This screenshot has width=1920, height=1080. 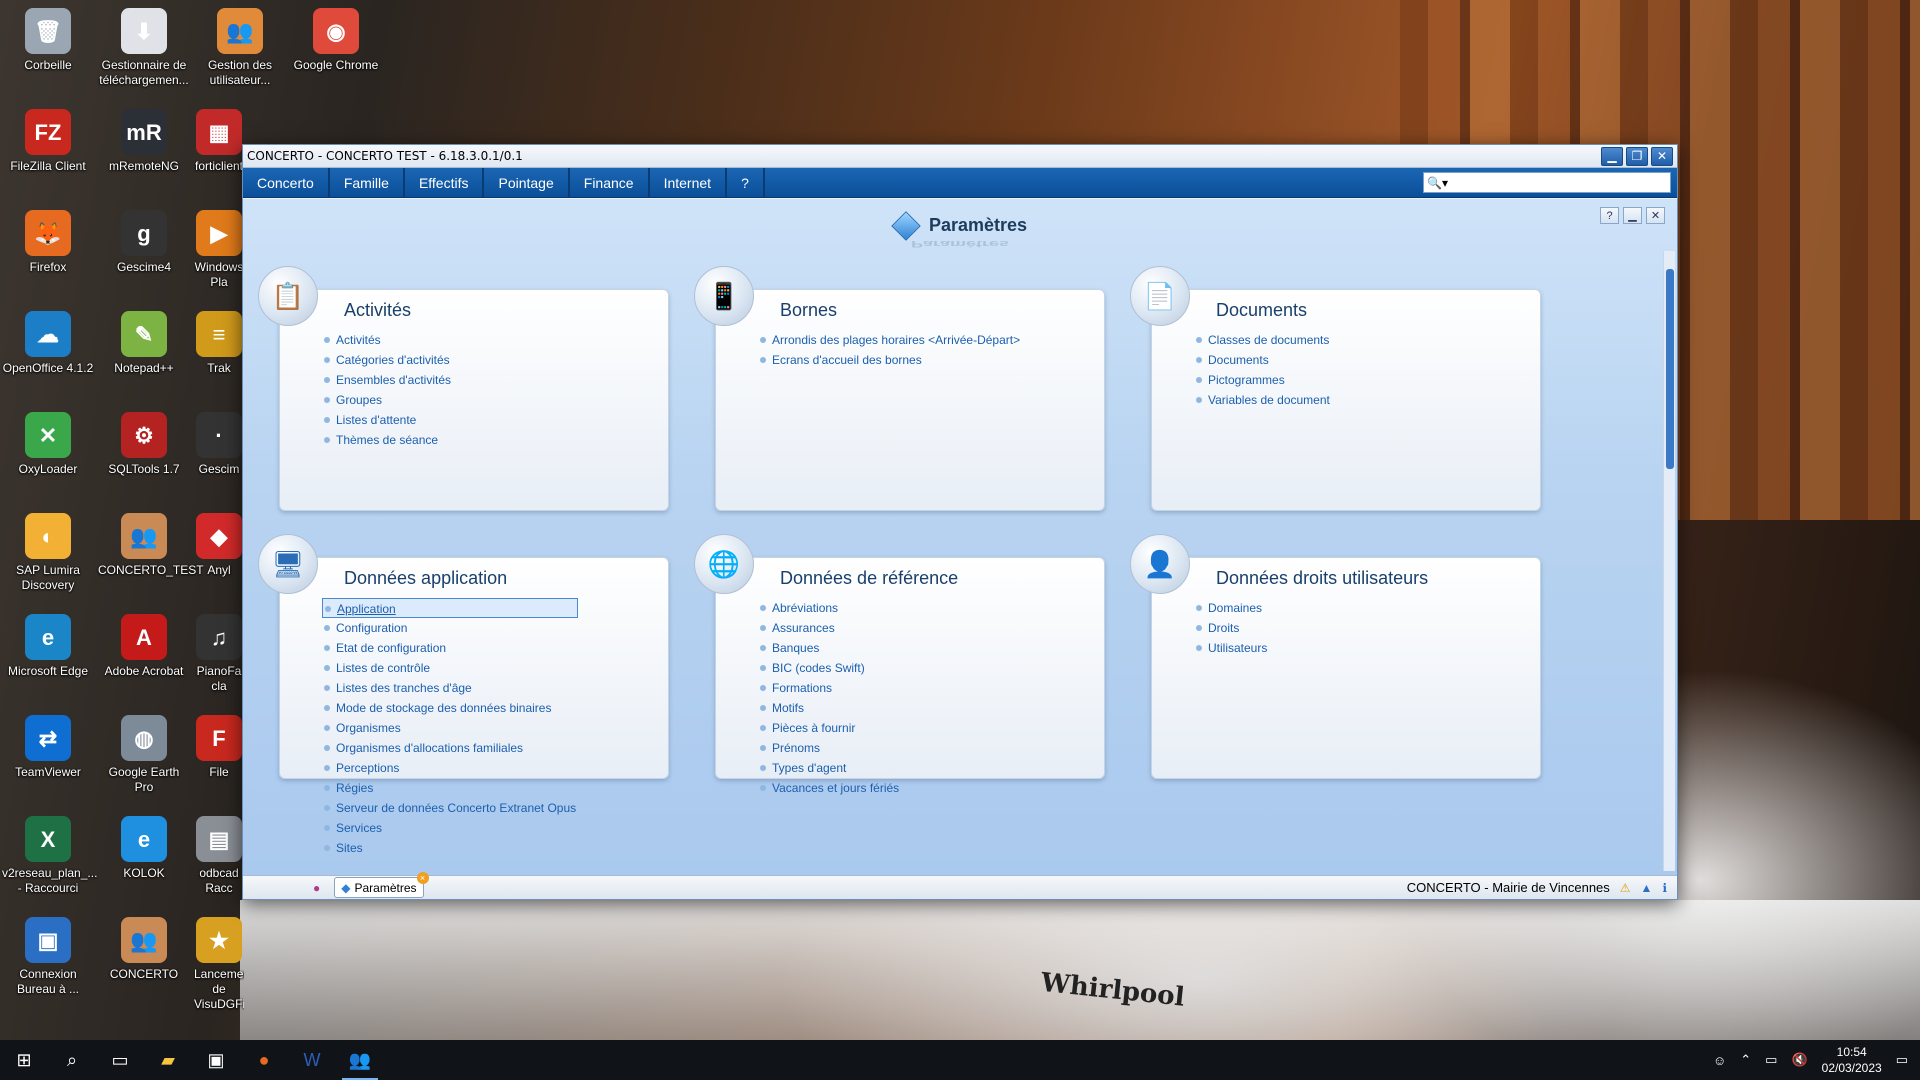 I want to click on desktop-icon: ▦ forticlient, so click(x=219, y=141).